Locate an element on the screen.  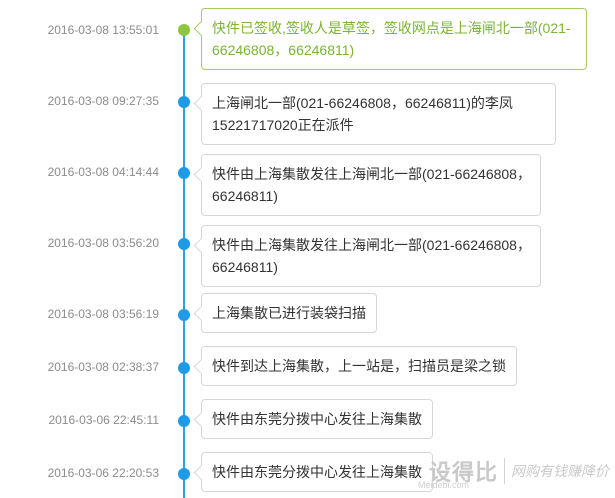
watermark-divider is located at coordinates (504, 471).